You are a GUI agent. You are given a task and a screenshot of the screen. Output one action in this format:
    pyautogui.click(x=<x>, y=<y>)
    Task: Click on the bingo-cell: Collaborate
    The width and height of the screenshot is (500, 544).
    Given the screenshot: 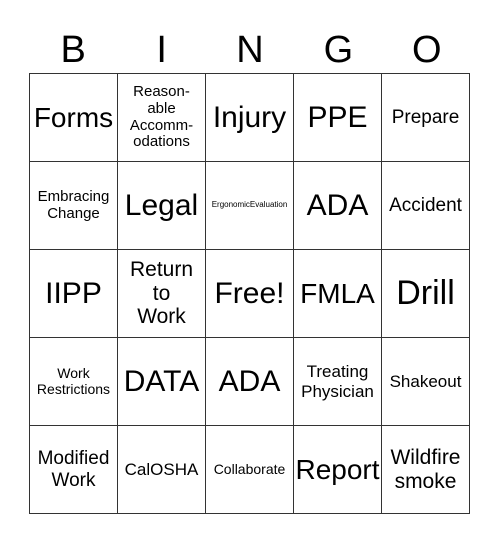 What is the action you would take?
    pyautogui.click(x=249, y=469)
    